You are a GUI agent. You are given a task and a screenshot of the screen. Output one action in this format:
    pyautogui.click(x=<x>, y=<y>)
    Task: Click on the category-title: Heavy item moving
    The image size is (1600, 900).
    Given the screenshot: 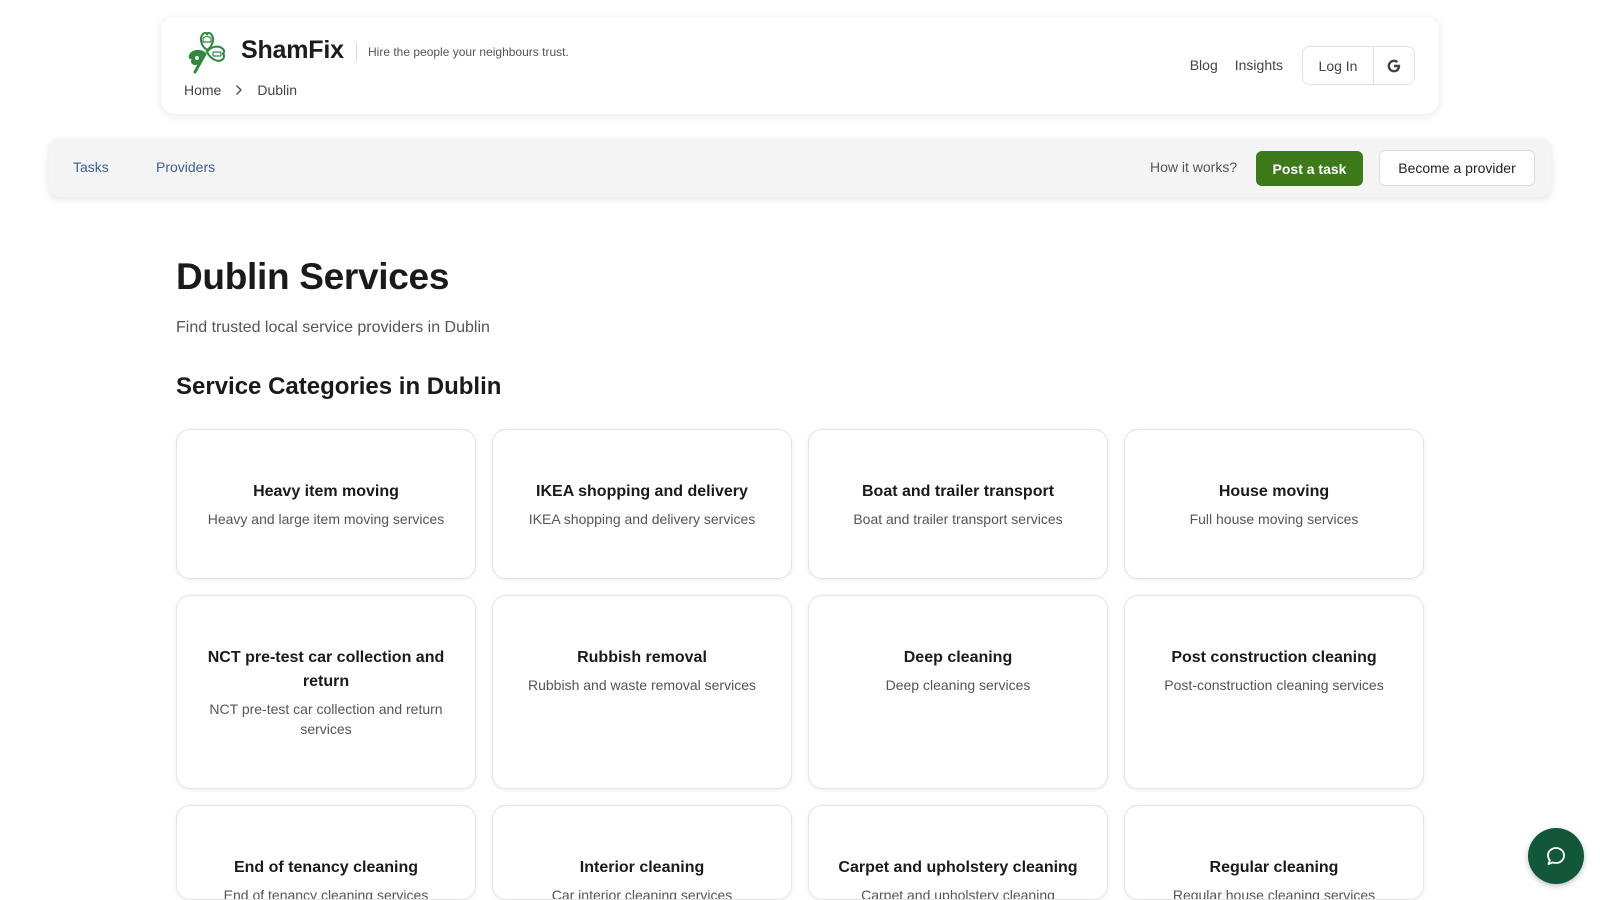 What is the action you would take?
    pyautogui.click(x=326, y=491)
    